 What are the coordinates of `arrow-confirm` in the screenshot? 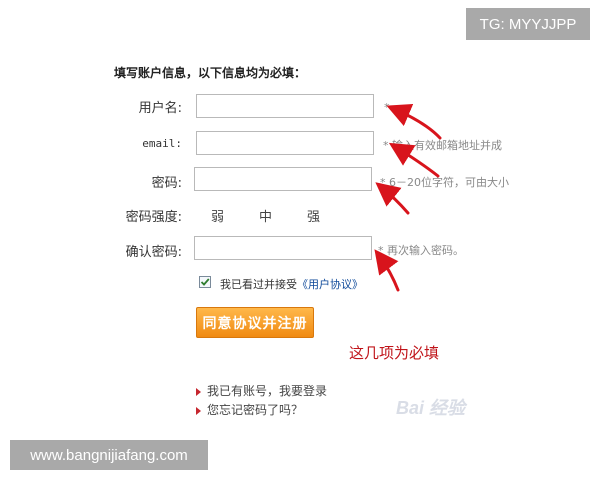 It's located at (387, 270).